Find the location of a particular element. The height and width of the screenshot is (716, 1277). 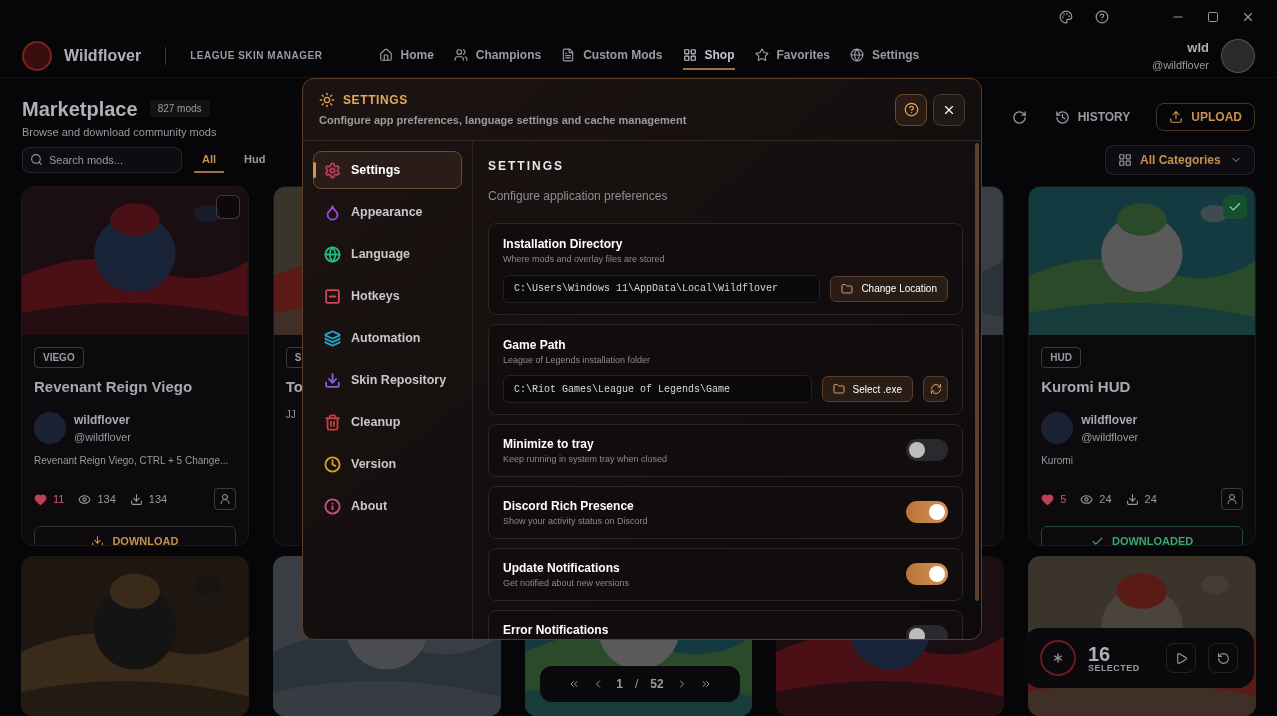

category-select: All Categories is located at coordinates (1180, 160).